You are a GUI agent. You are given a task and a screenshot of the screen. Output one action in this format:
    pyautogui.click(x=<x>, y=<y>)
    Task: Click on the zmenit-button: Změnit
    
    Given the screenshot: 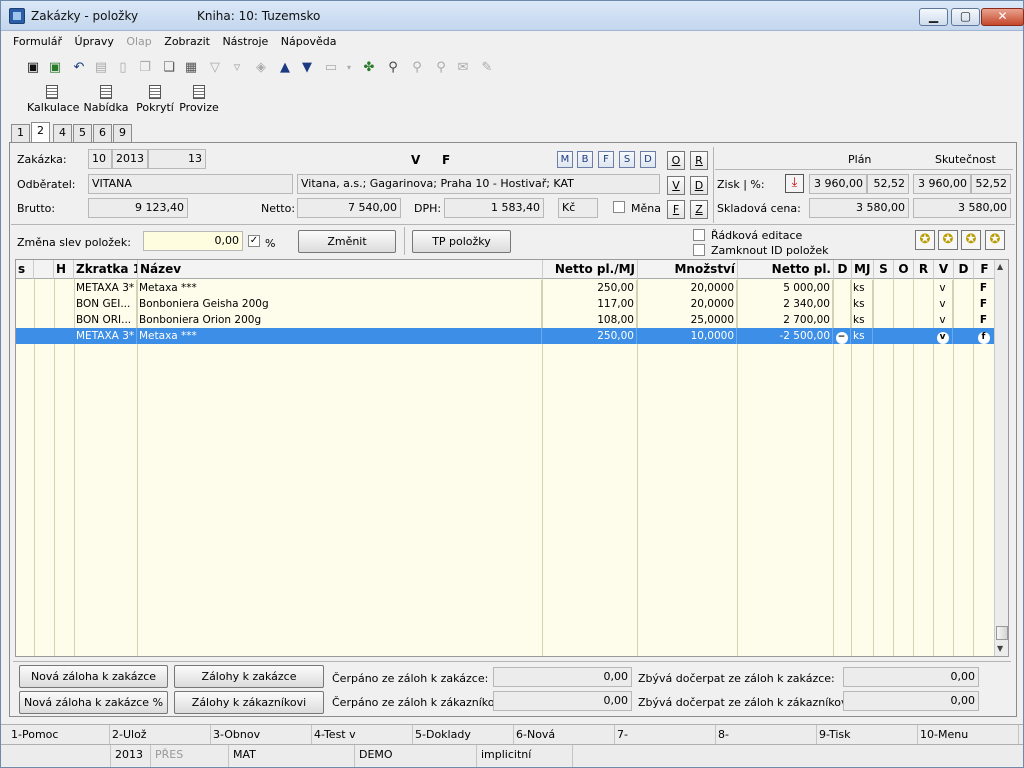 What is the action you would take?
    pyautogui.click(x=347, y=241)
    